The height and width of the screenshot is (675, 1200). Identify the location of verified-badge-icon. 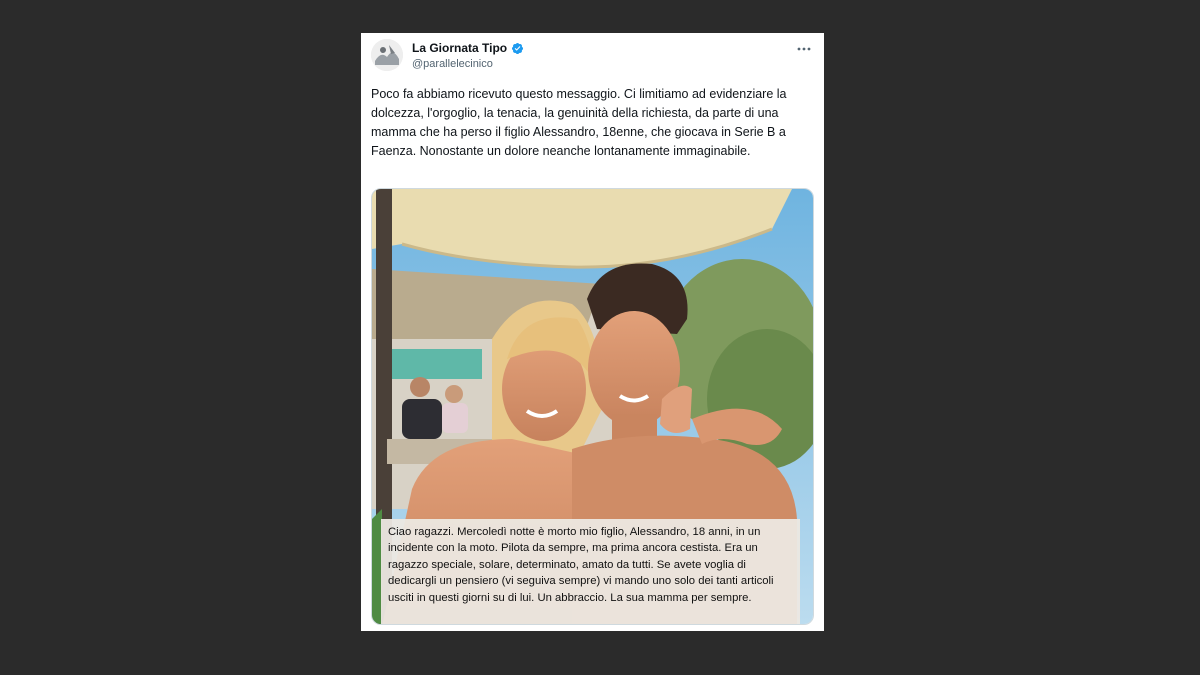
(518, 48).